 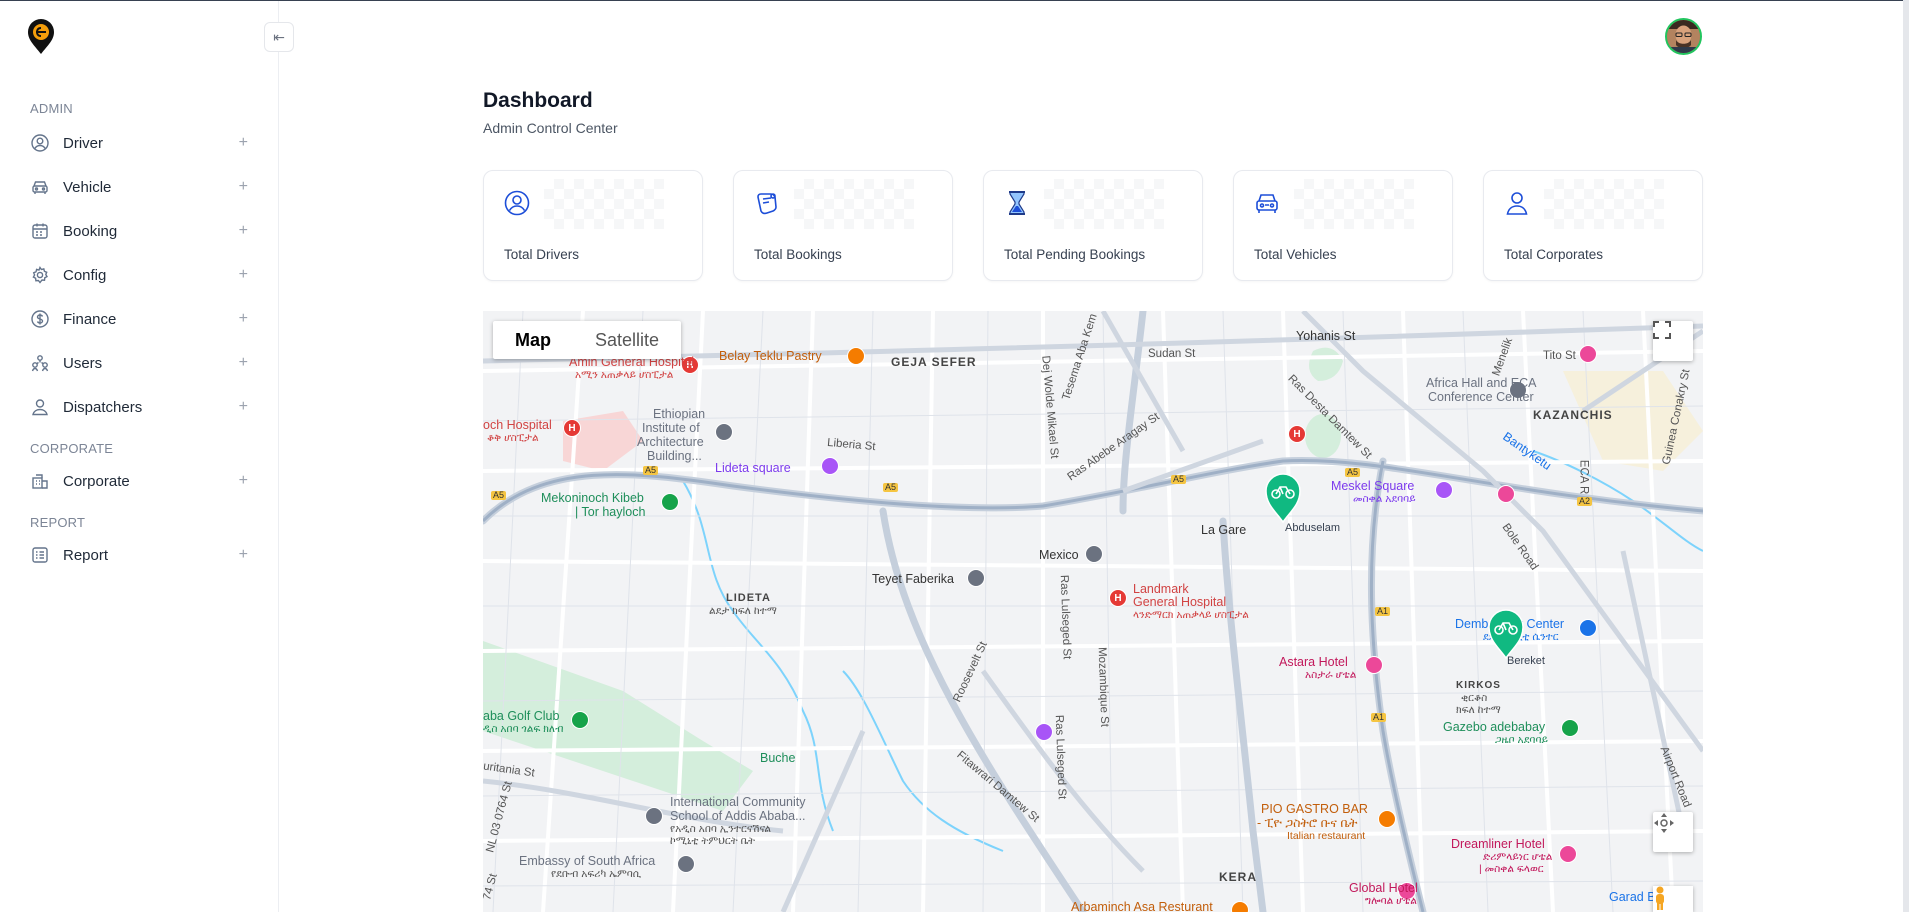 What do you see at coordinates (1593, 225) in the screenshot?
I see `card-total-corporates: Total Corporates` at bounding box center [1593, 225].